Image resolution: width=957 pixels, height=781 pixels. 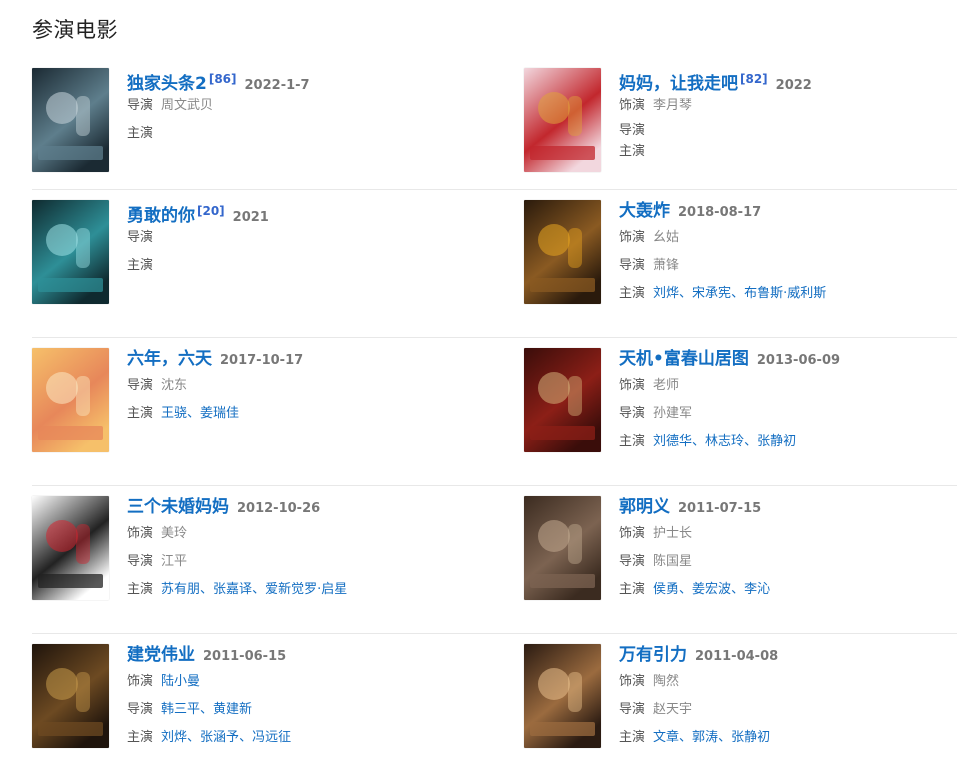 I want to click on person-link: 张嘉译, so click(x=232, y=589).